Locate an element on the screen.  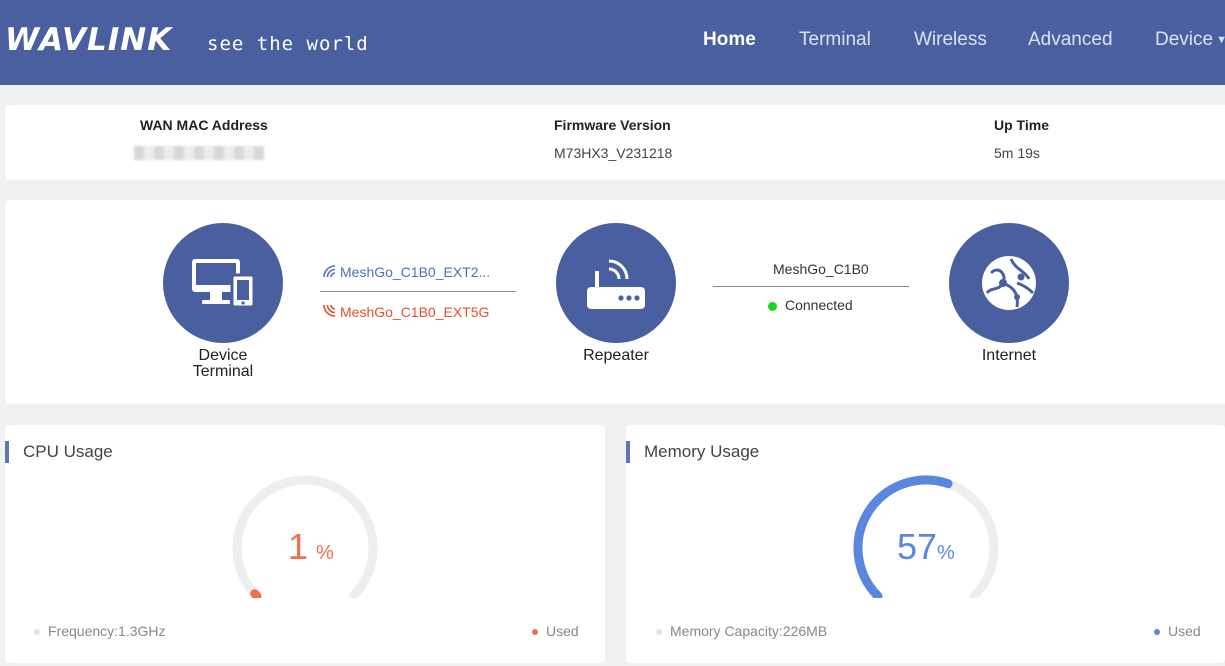
nav-device: Device ▼ is located at coordinates (1190, 40).